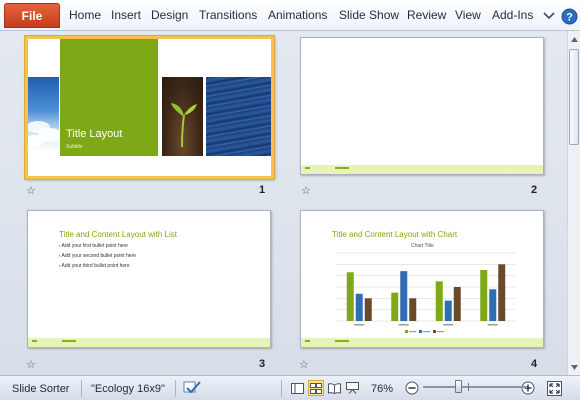 The width and height of the screenshot is (580, 400). I want to click on tab-home: Home, so click(85, 15).